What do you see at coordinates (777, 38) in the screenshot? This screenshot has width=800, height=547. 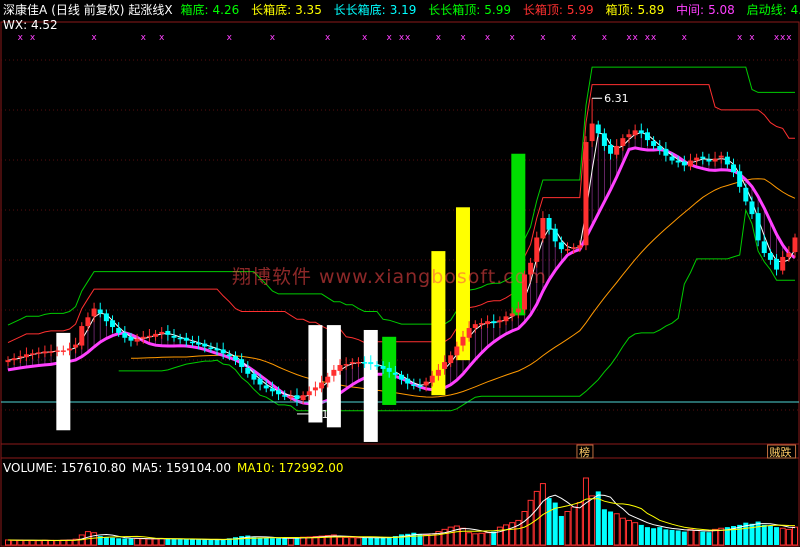 I see `top-cross-marker-26: x` at bounding box center [777, 38].